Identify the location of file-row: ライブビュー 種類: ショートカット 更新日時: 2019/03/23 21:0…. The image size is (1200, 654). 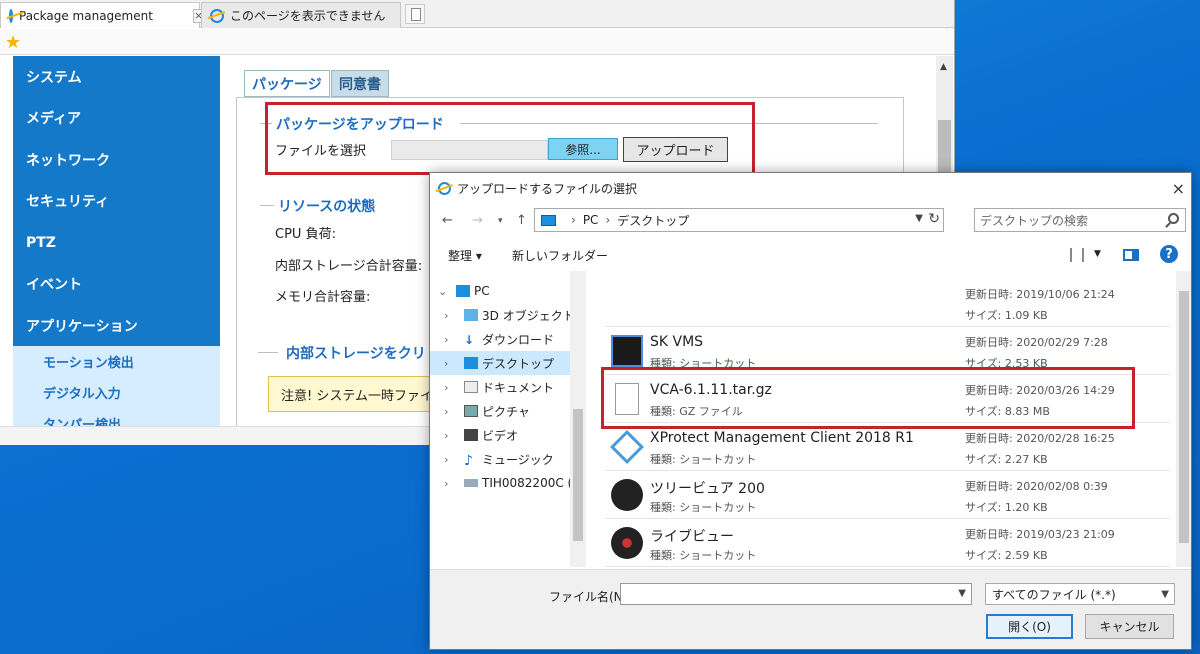
(887, 543).